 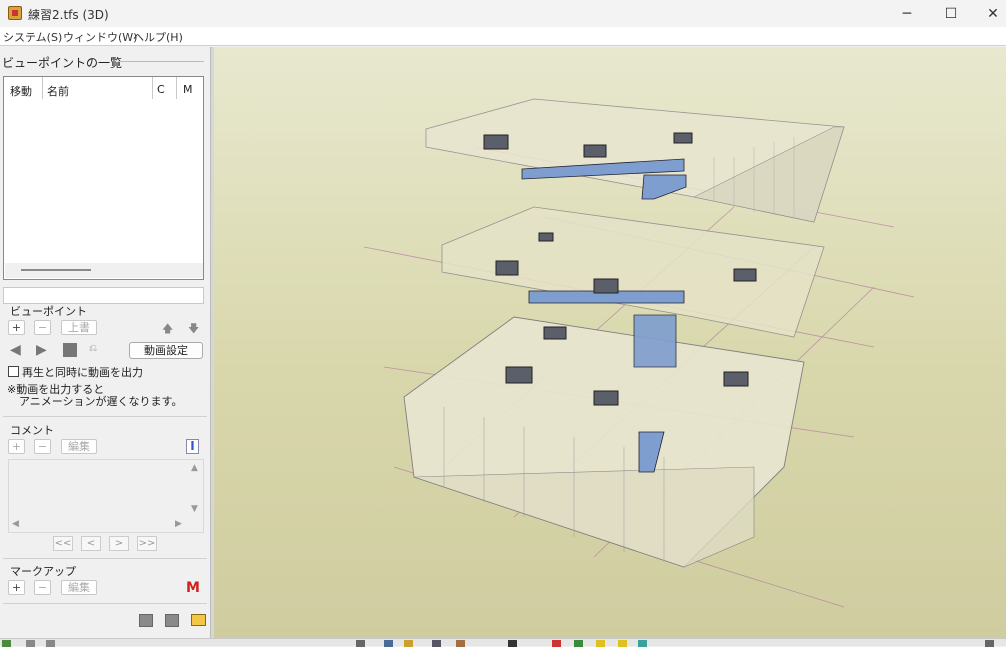 What do you see at coordinates (101, 401) in the screenshot?
I see `note-text-2: アニメーションが遅くなります。` at bounding box center [101, 401].